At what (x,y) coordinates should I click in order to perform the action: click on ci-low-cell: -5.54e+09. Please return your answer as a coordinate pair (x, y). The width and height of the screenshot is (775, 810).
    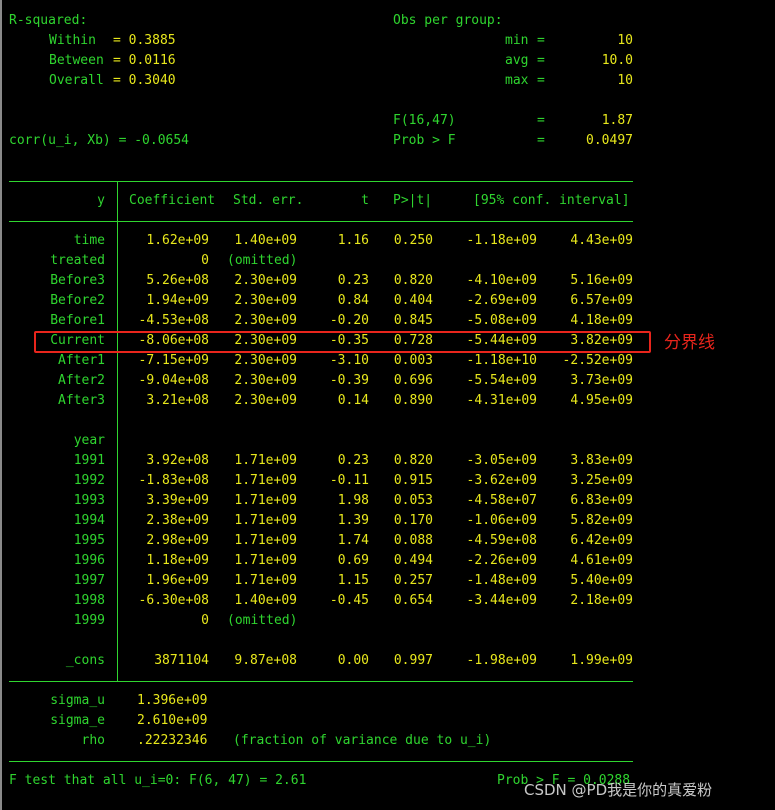
    Looking at the image, I should click on (501, 380).